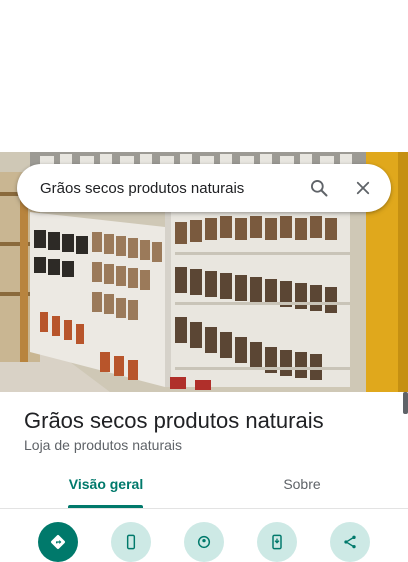 This screenshot has width=408, height=562. I want to click on close-icon, so click(363, 188).